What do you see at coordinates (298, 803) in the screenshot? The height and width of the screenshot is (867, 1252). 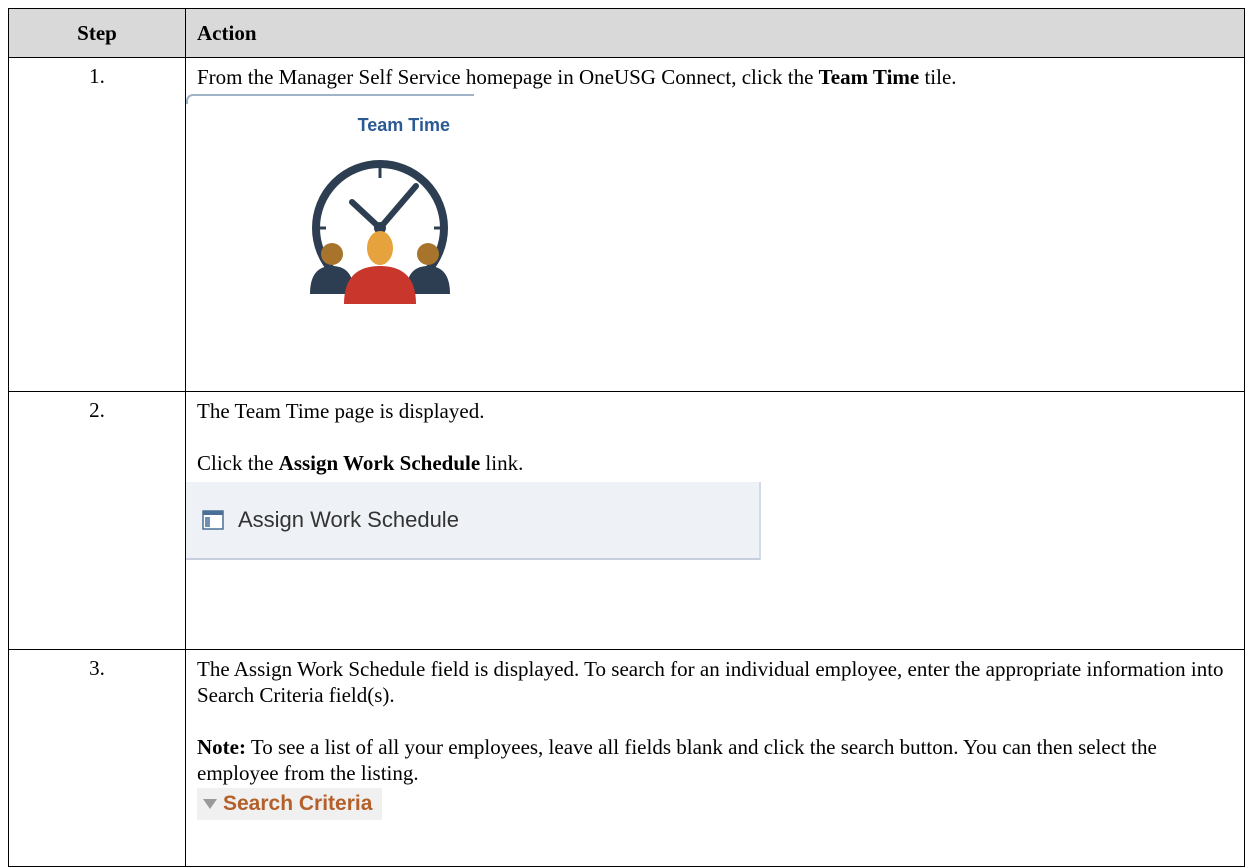 I see `search-criteria-label: Search Criteria` at bounding box center [298, 803].